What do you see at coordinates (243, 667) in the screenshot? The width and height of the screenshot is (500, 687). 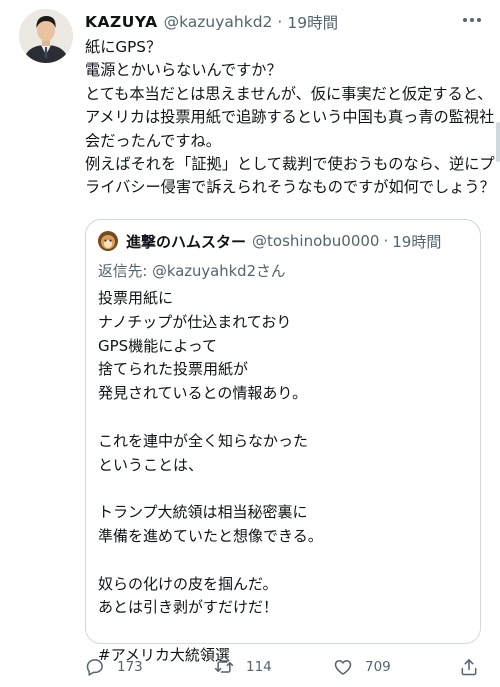 I see `retweet-button: 114` at bounding box center [243, 667].